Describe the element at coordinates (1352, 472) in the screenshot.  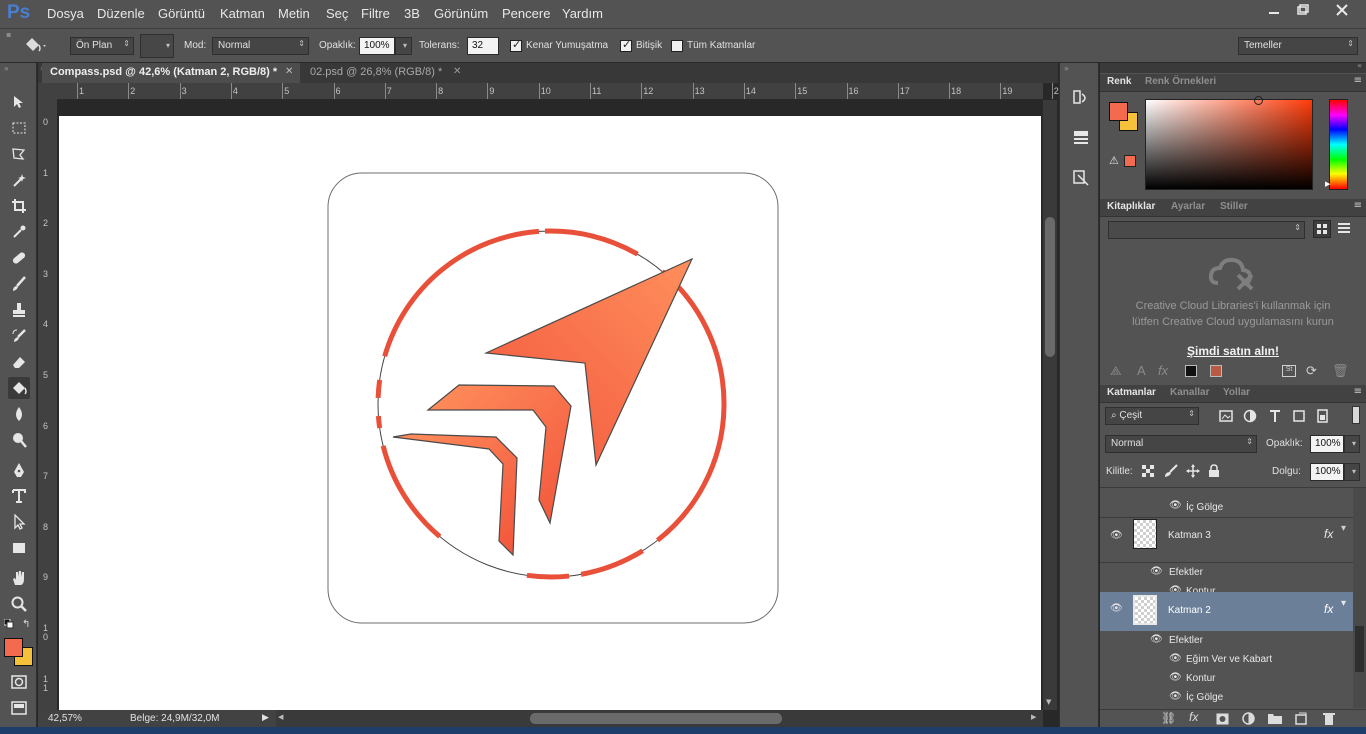
I see `layer-fill-slider-toggle: ▾` at that location.